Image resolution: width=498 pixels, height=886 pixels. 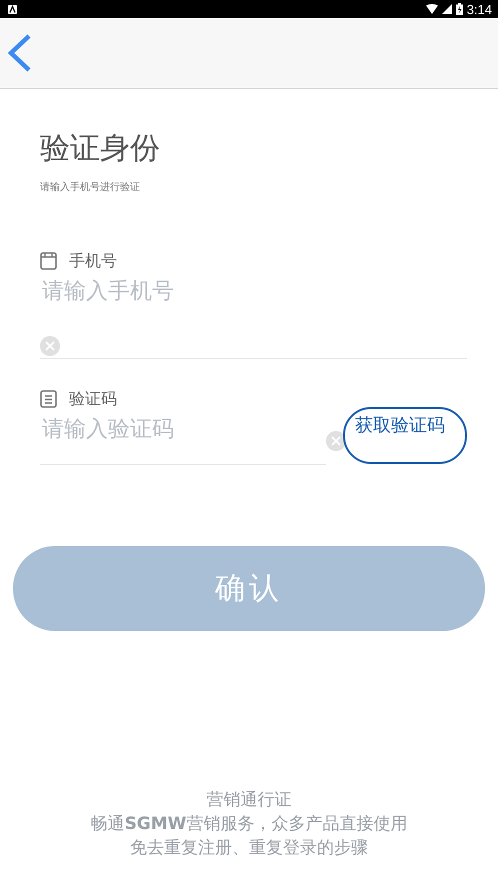 I want to click on document-icon, so click(x=48, y=399).